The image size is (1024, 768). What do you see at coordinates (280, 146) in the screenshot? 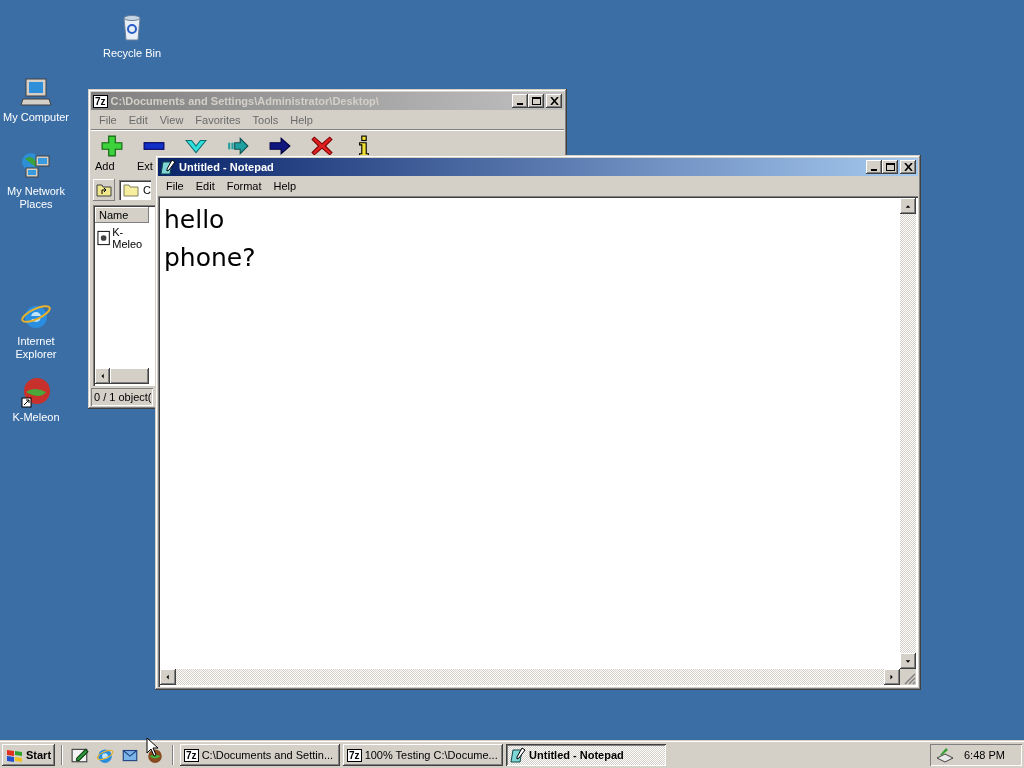
I see `right-arrow-icon` at bounding box center [280, 146].